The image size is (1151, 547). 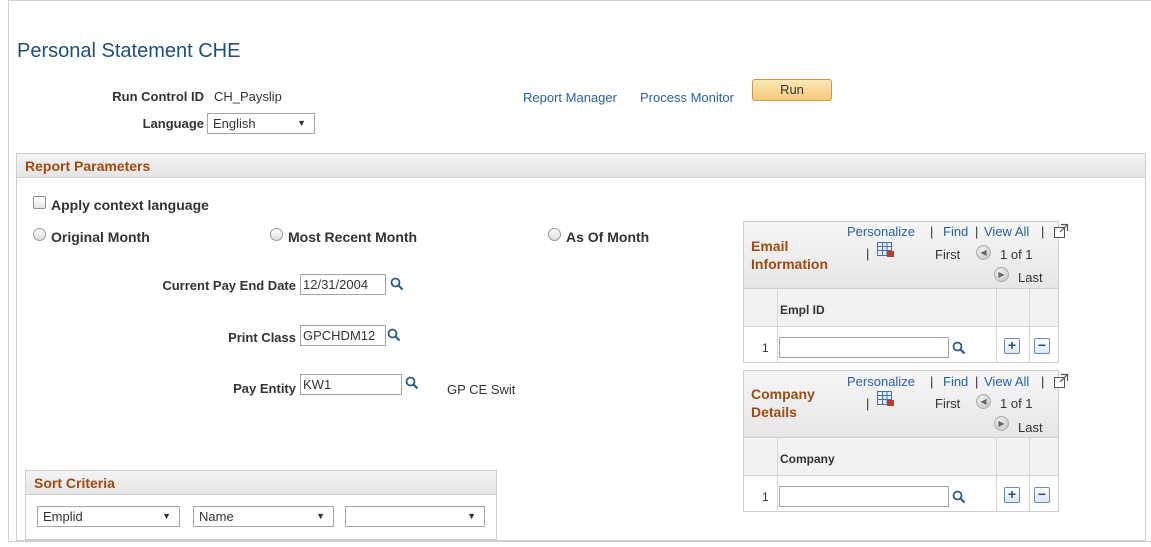 What do you see at coordinates (765, 348) in the screenshot?
I see `email-row-number: 1` at bounding box center [765, 348].